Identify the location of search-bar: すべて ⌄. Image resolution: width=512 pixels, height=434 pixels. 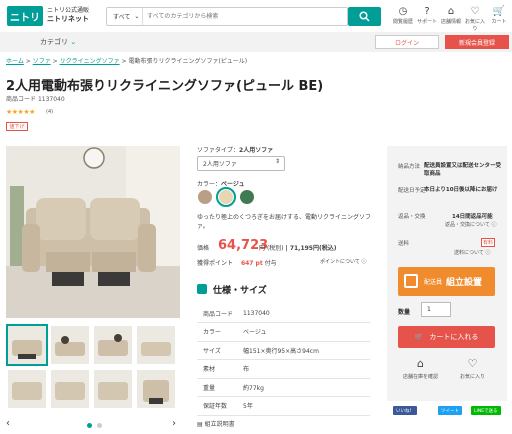
(227, 16).